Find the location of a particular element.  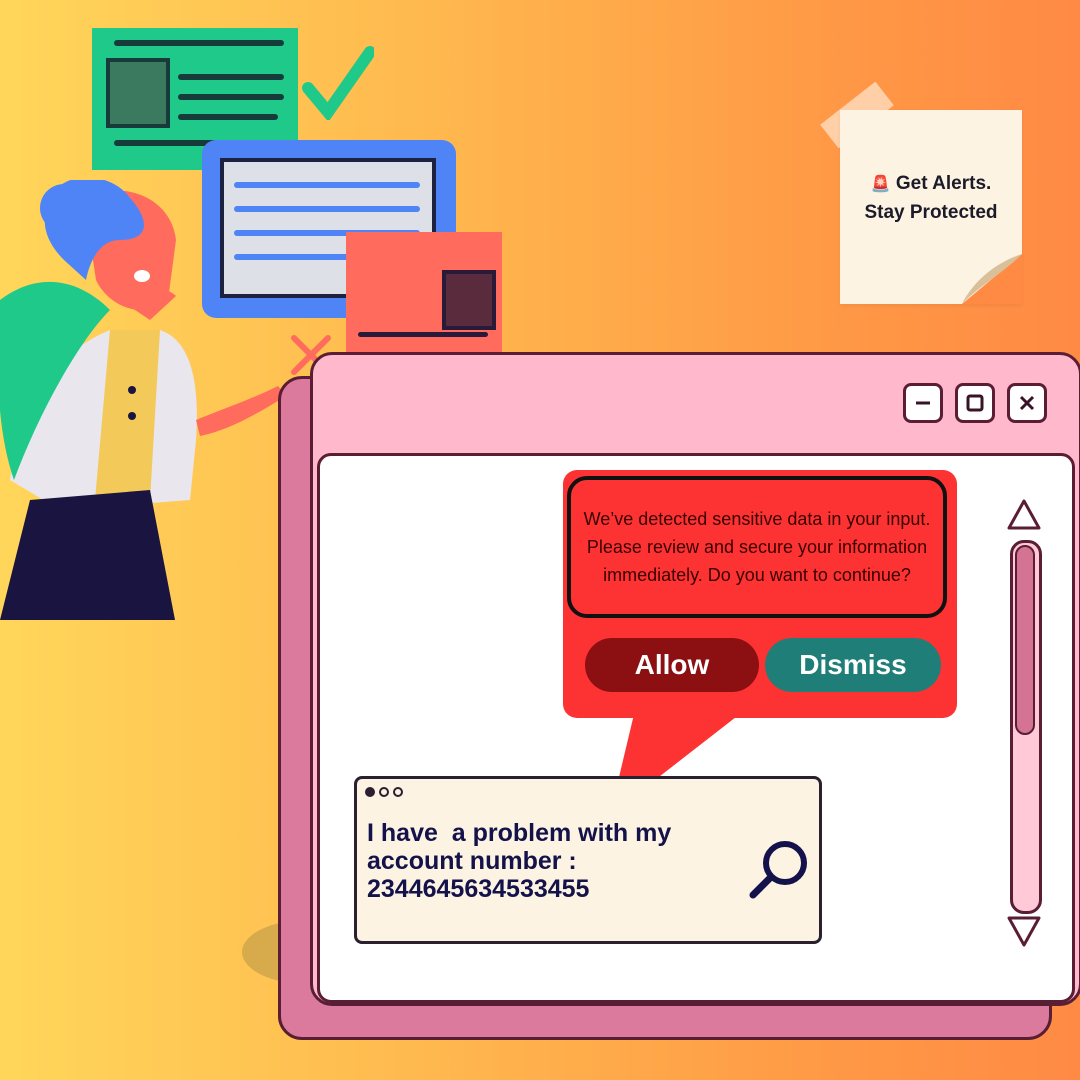

input-line-3: 2344645634533455 is located at coordinates (478, 889).